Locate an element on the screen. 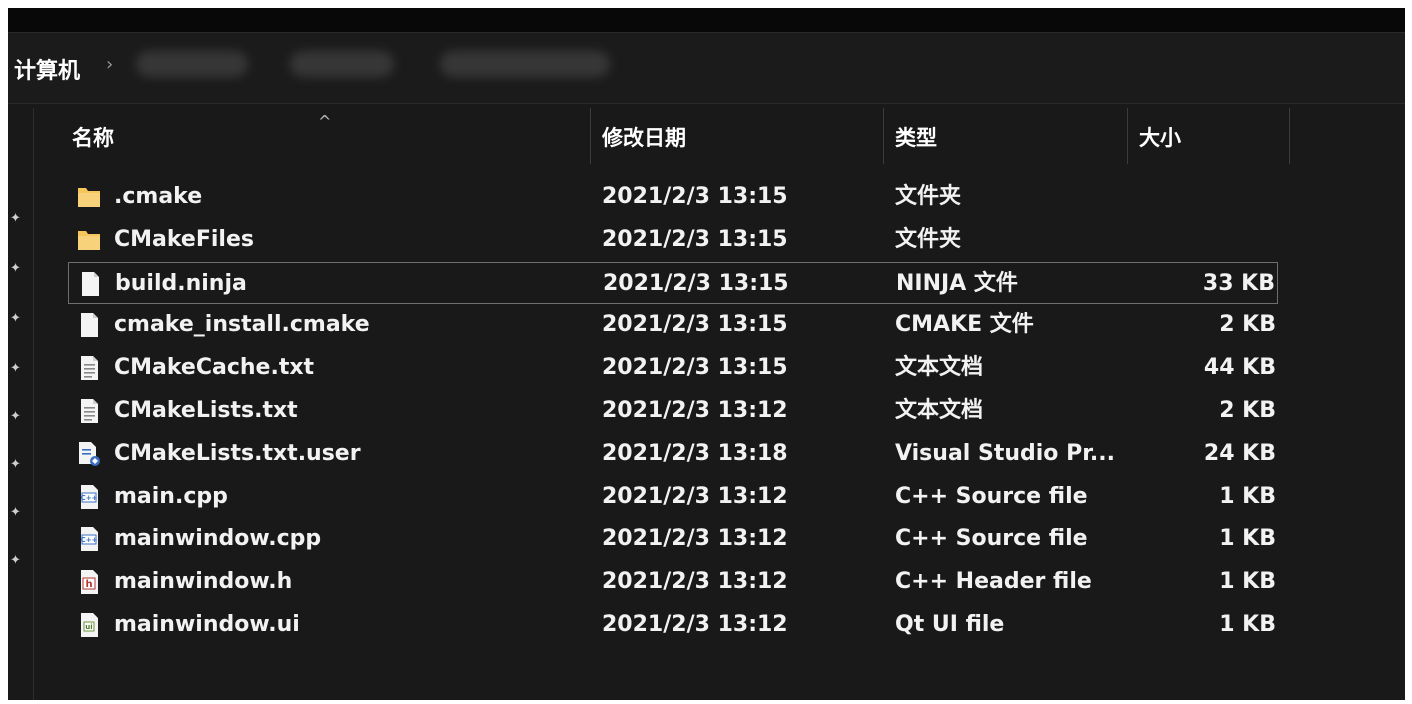  file-name: build.ninja is located at coordinates (181, 283).